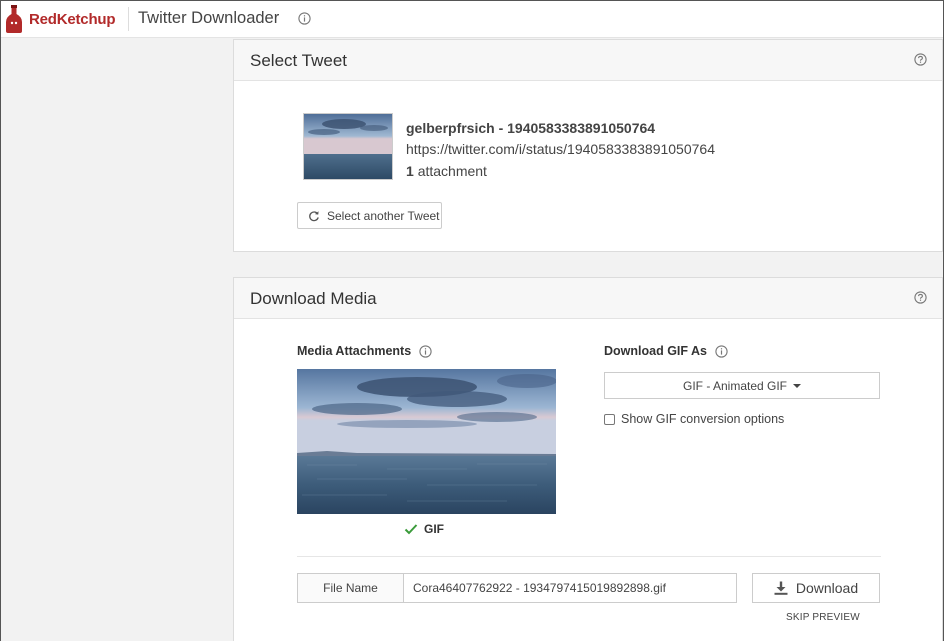 The height and width of the screenshot is (641, 944). What do you see at coordinates (354, 351) in the screenshot?
I see `media-attachments-label: Media Attachments` at bounding box center [354, 351].